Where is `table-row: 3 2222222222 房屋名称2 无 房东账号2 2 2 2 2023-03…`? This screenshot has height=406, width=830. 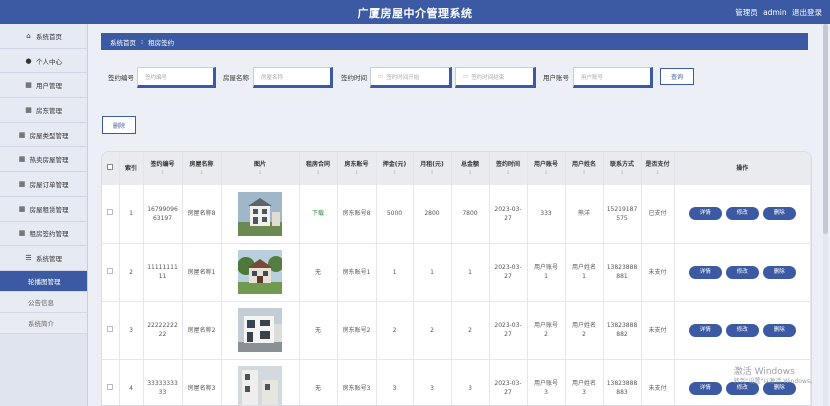
table-row: 3 2222222222 房屋名称2 无 房东账号2 2 2 2 2023-03… is located at coordinates (456, 330).